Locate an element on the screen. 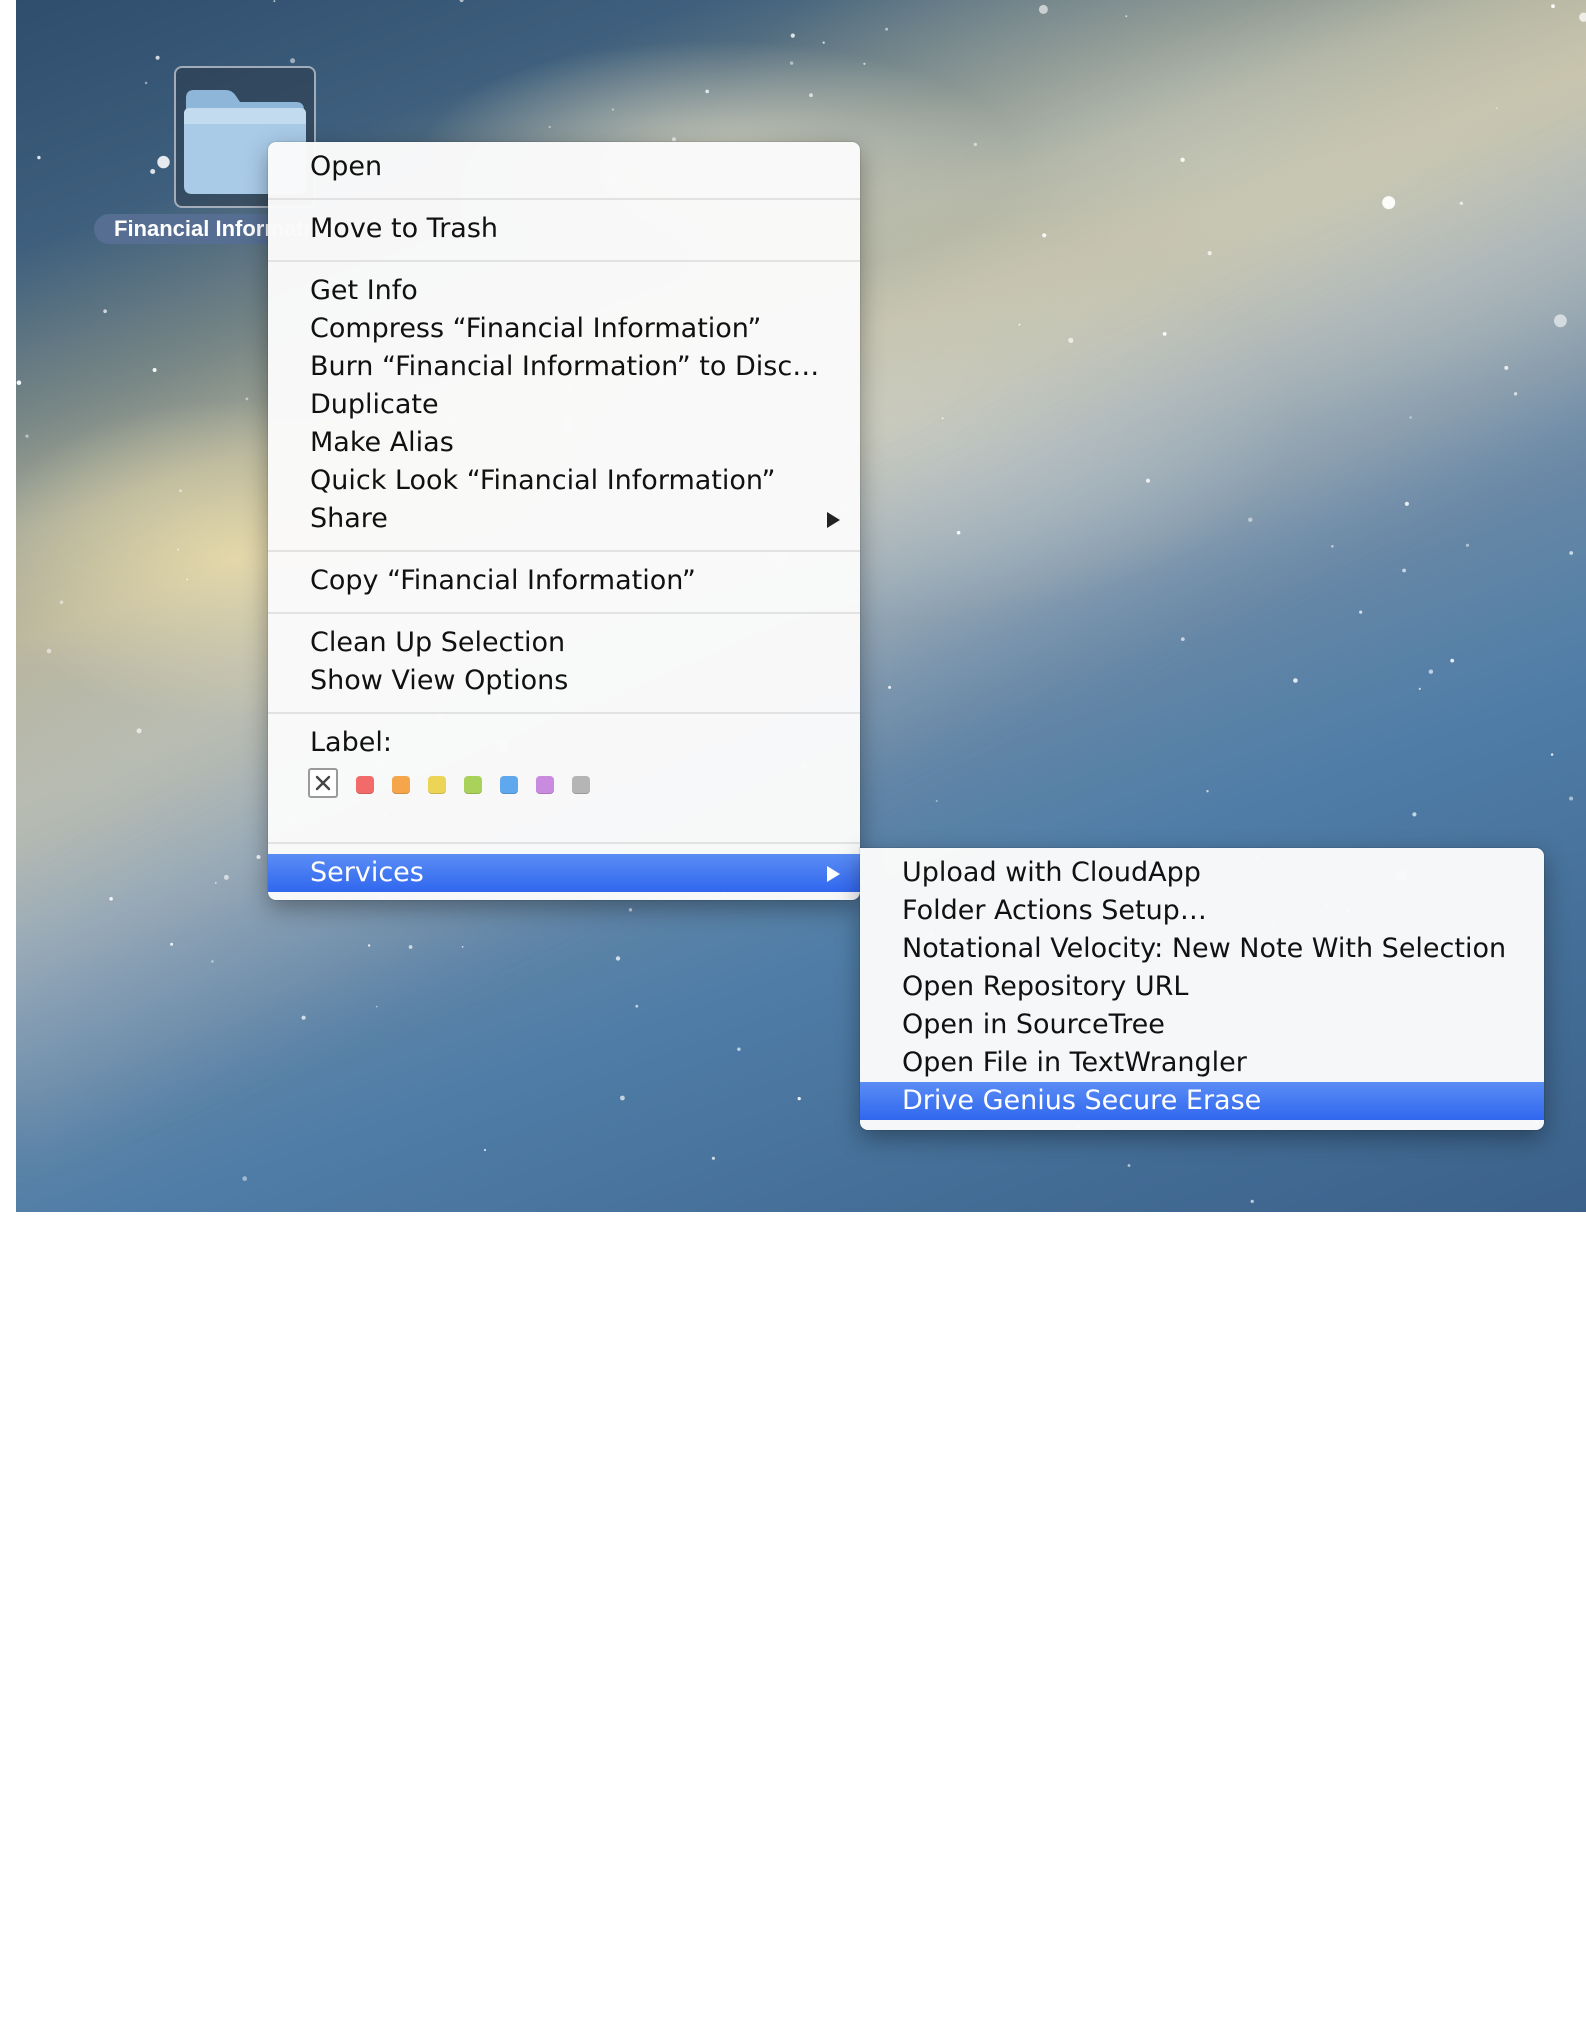  service-upload-cloudapp: Upload with CloudApp is located at coordinates (1202, 873).